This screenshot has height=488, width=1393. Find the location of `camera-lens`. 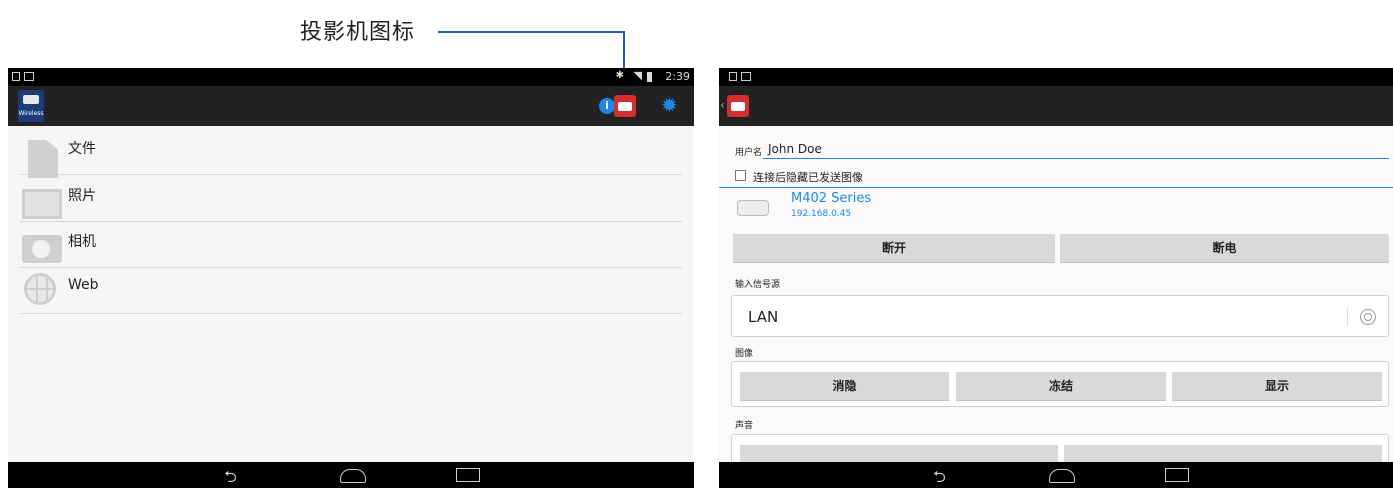

camera-lens is located at coordinates (41, 249).